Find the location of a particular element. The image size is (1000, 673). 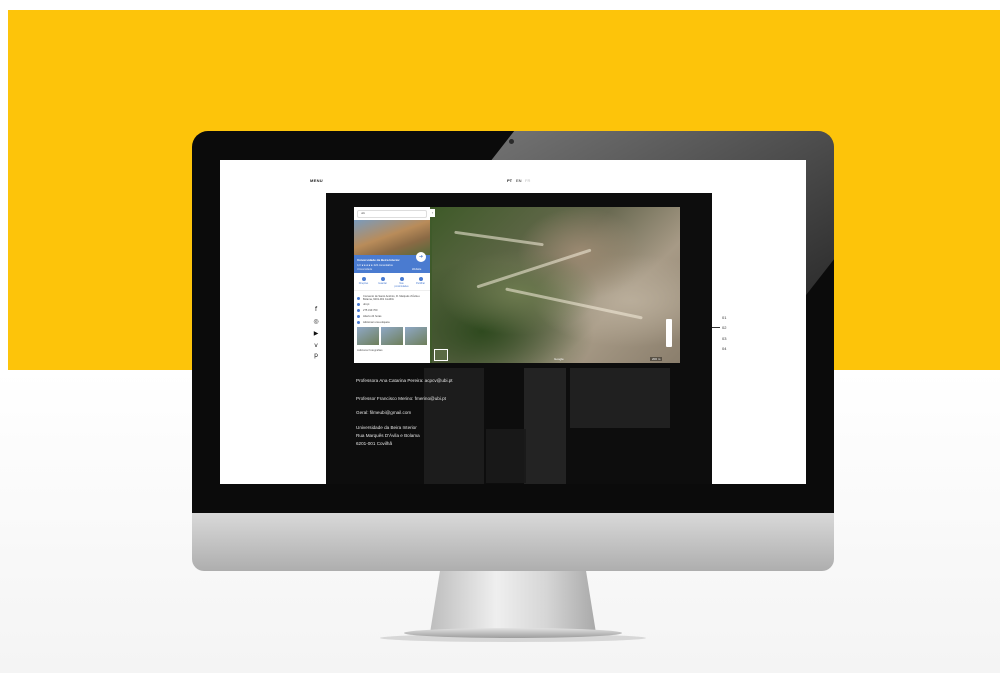

google-brand: Google is located at coordinates (559, 359).